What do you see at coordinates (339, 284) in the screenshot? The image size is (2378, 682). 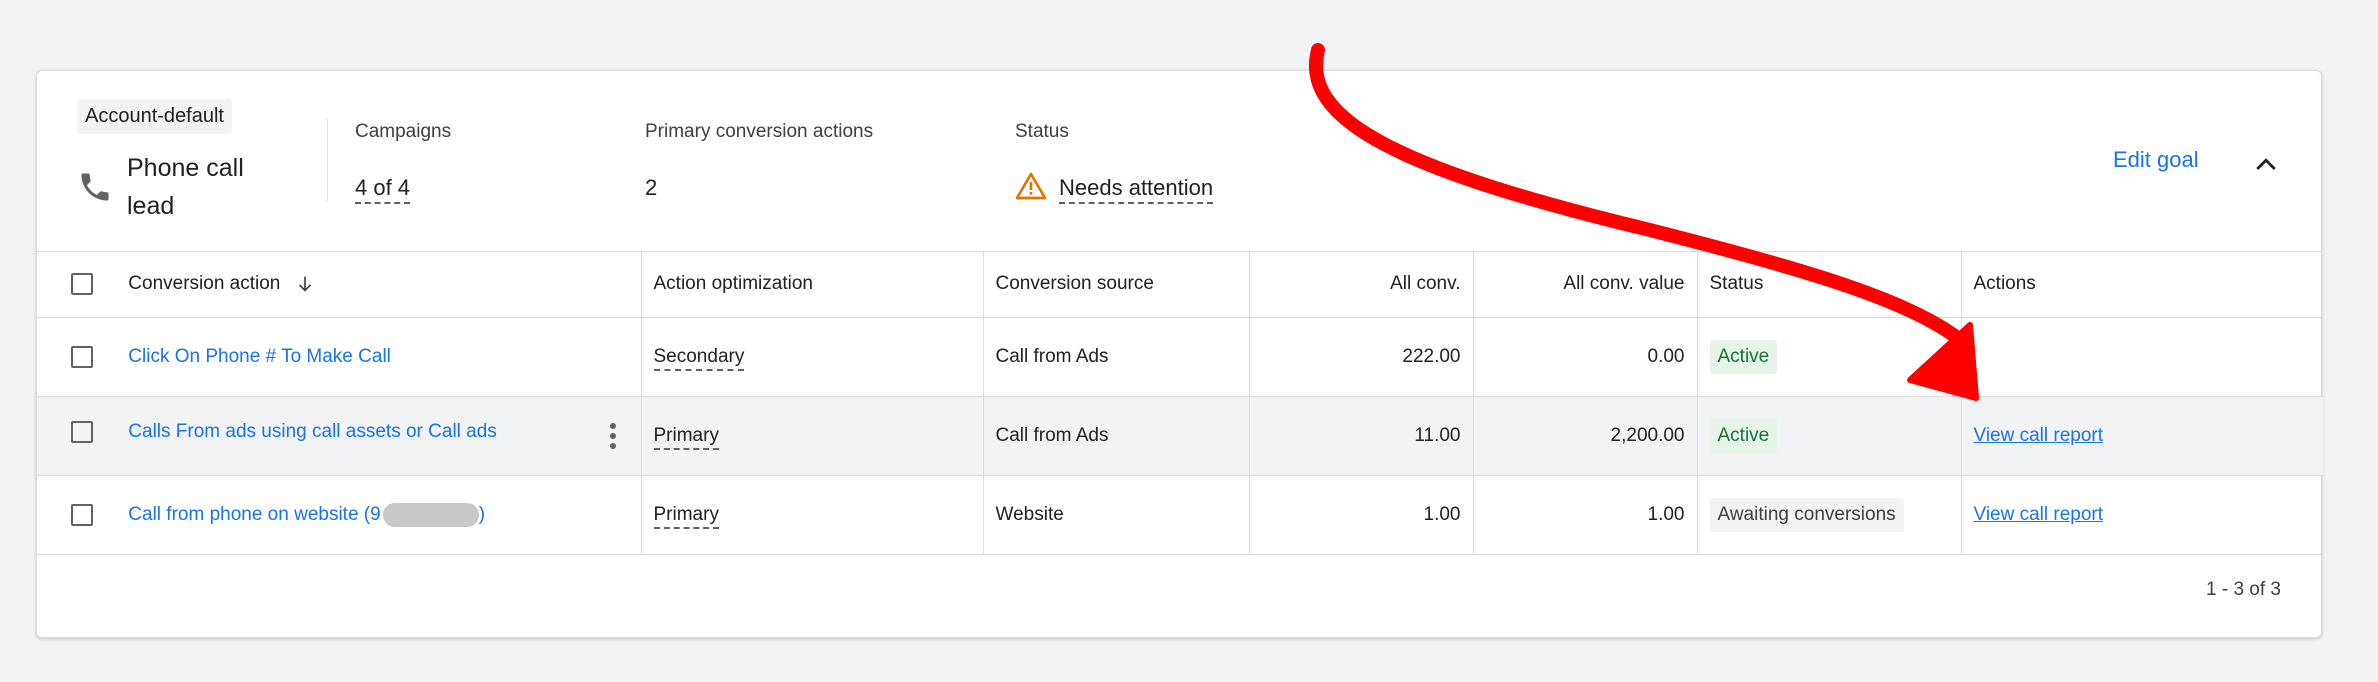 I see `column-header-conversion-action: Conversion action` at bounding box center [339, 284].